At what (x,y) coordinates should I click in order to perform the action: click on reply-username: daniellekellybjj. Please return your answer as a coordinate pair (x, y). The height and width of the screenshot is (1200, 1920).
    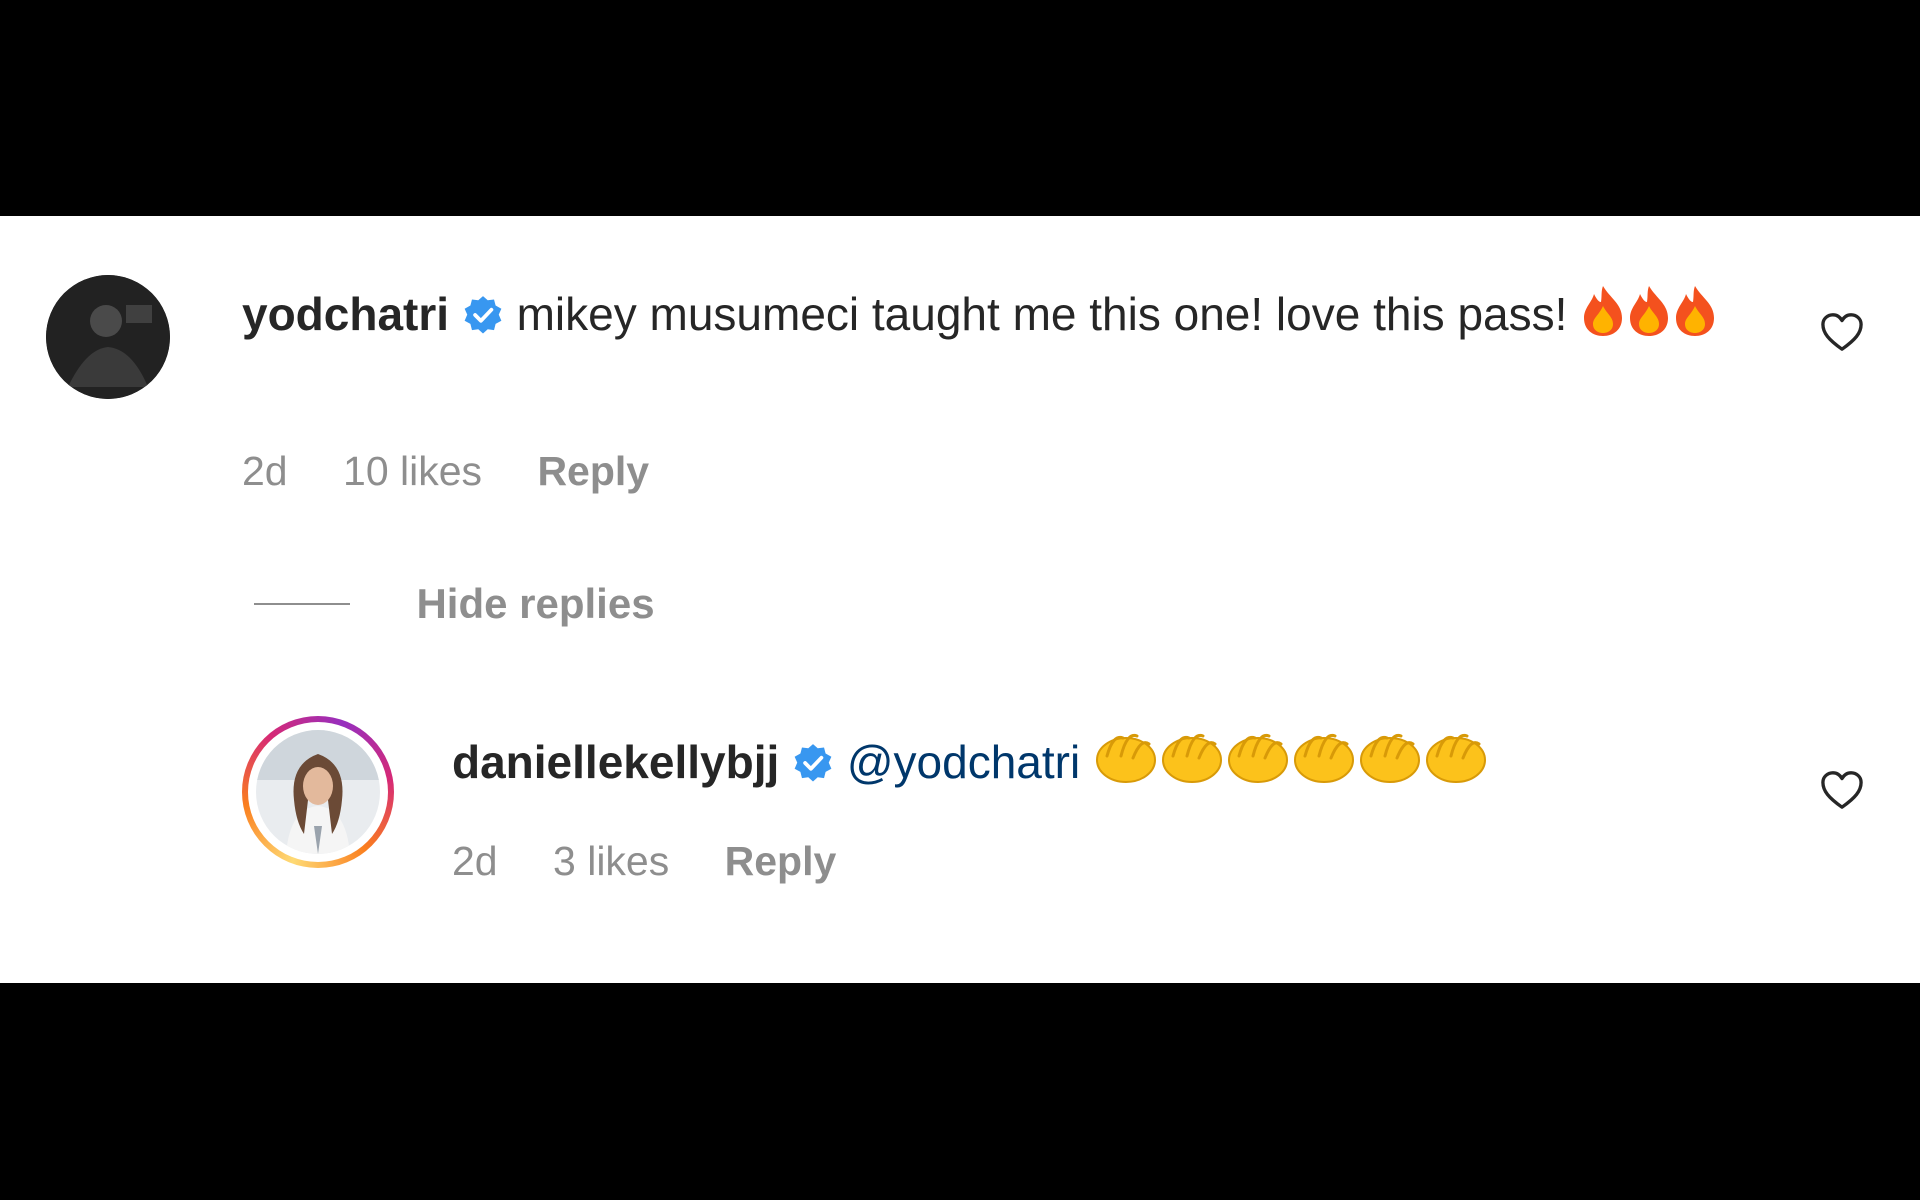
    Looking at the image, I should click on (615, 762).